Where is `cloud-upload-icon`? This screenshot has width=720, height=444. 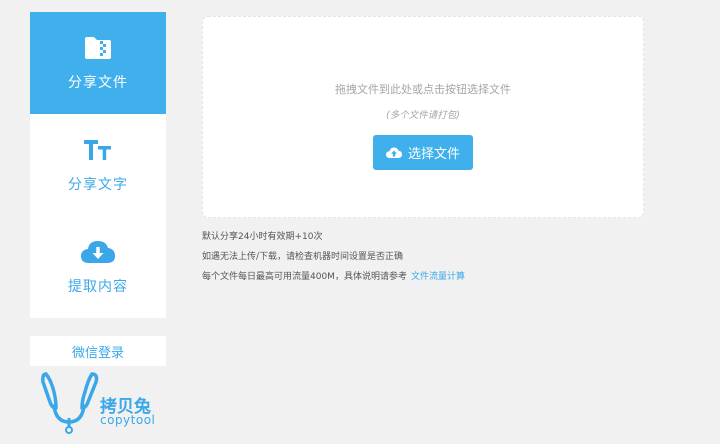
cloud-upload-icon is located at coordinates (393, 152).